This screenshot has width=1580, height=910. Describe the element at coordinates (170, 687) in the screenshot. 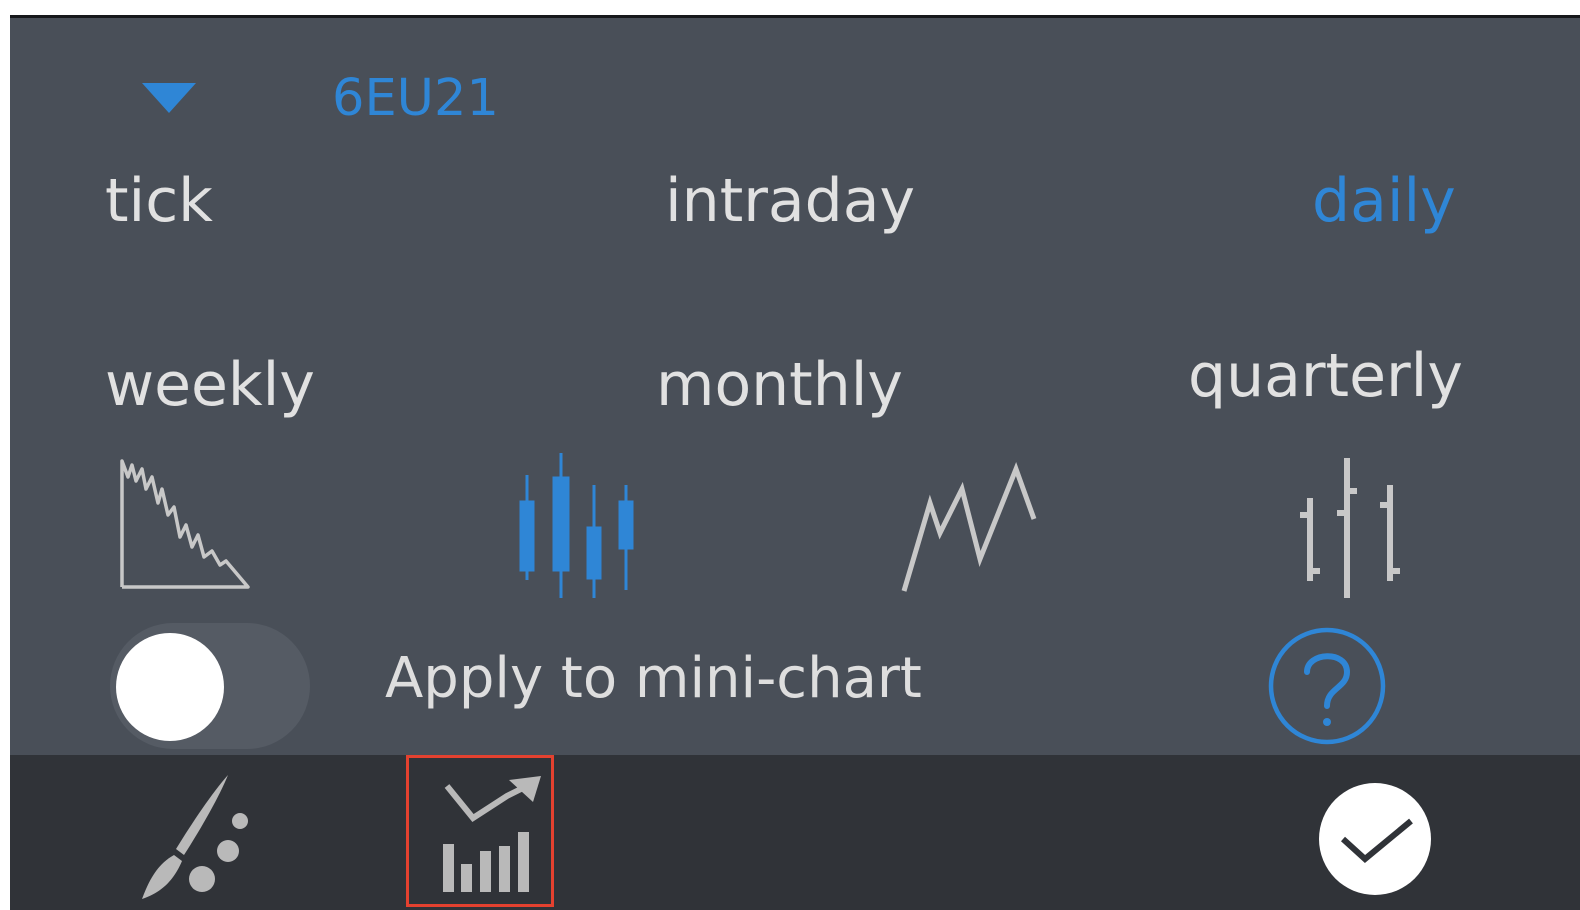

I see `toggle-knob` at that location.